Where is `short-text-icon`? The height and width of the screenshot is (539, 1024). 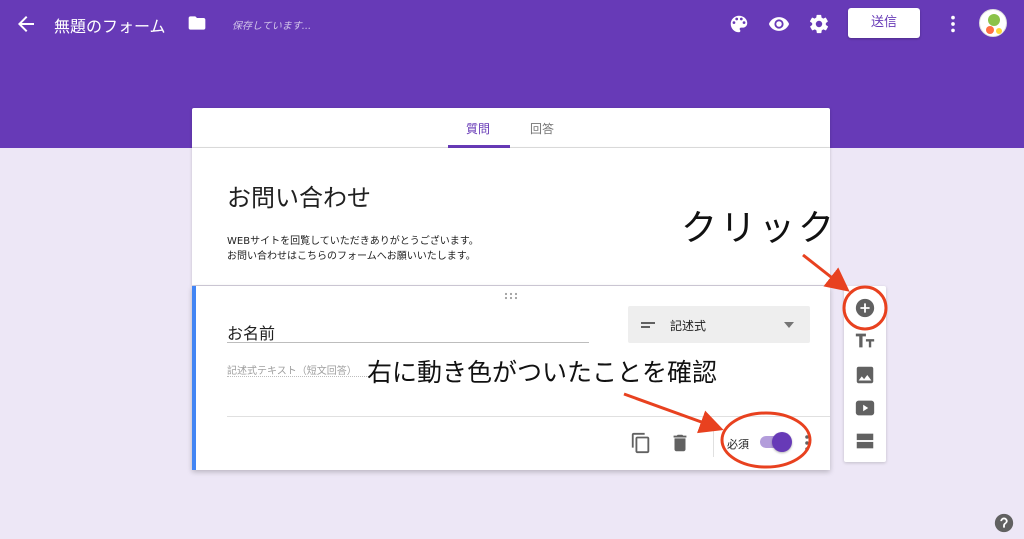
short-text-icon is located at coordinates (648, 325).